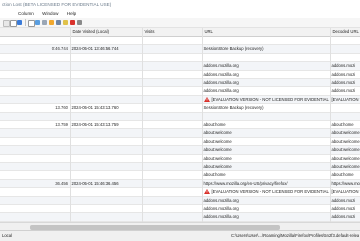 The image size is (360, 241). I want to click on copy-icon, so click(31, 23).